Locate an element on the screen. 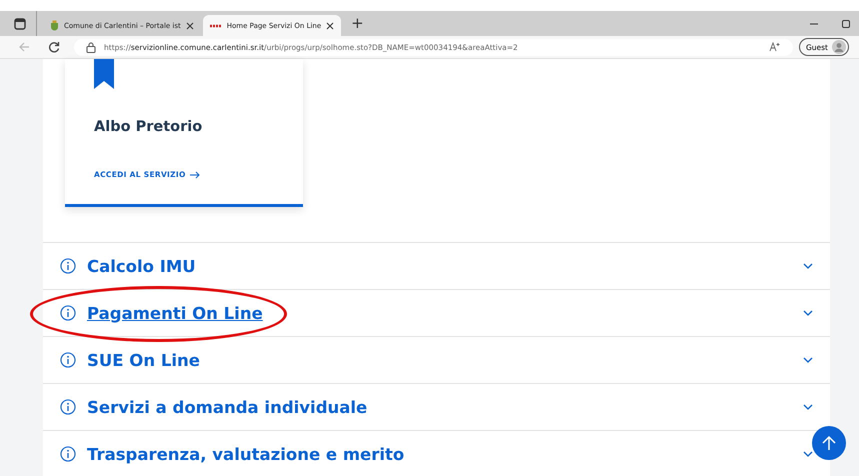  maximize-icon is located at coordinates (846, 23).